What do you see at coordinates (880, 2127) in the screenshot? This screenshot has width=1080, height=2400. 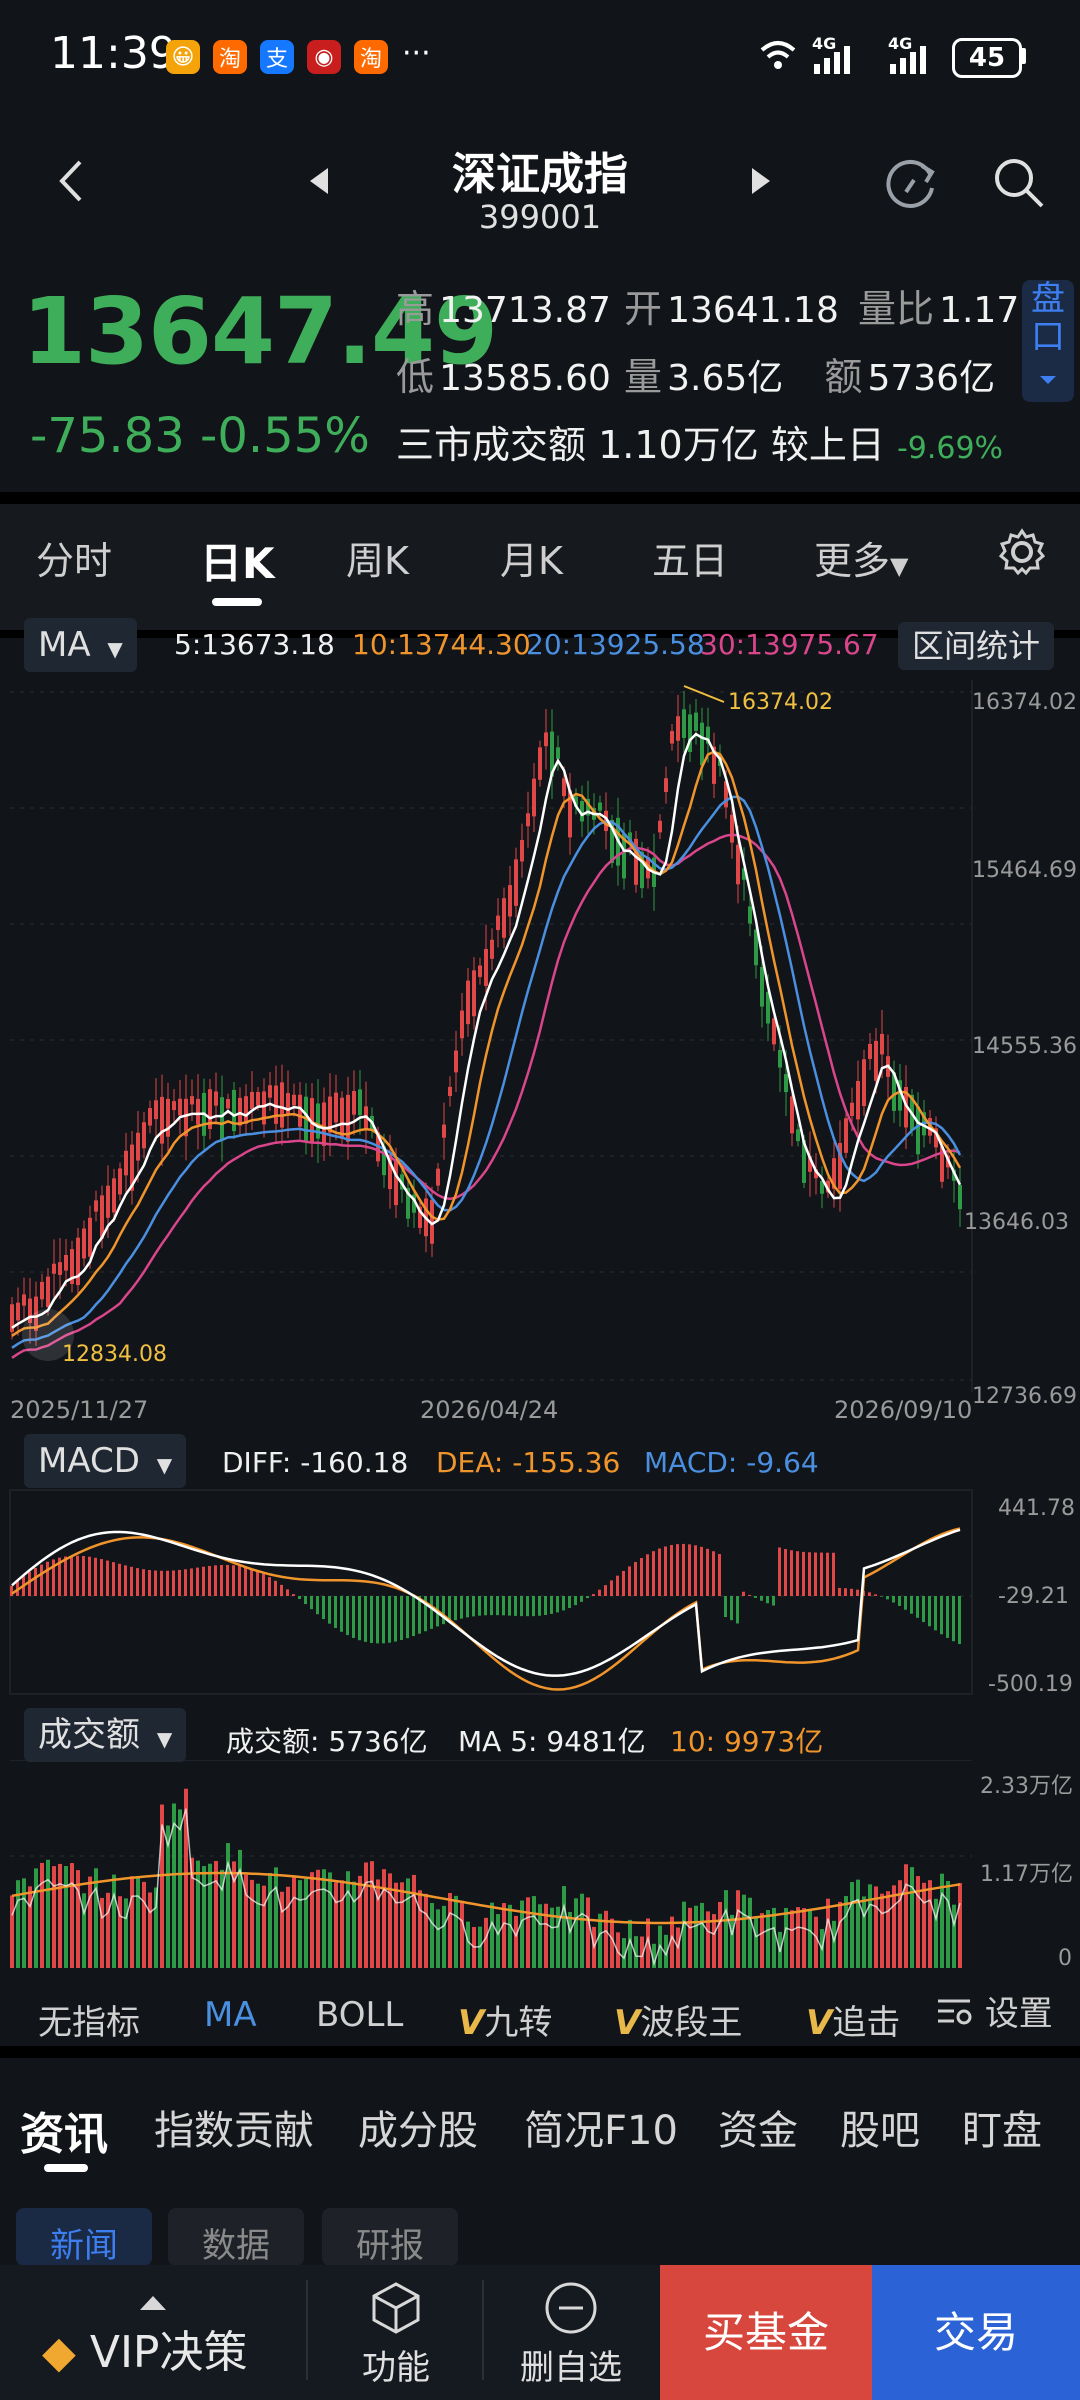 I see `tab-forum: 股吧` at bounding box center [880, 2127].